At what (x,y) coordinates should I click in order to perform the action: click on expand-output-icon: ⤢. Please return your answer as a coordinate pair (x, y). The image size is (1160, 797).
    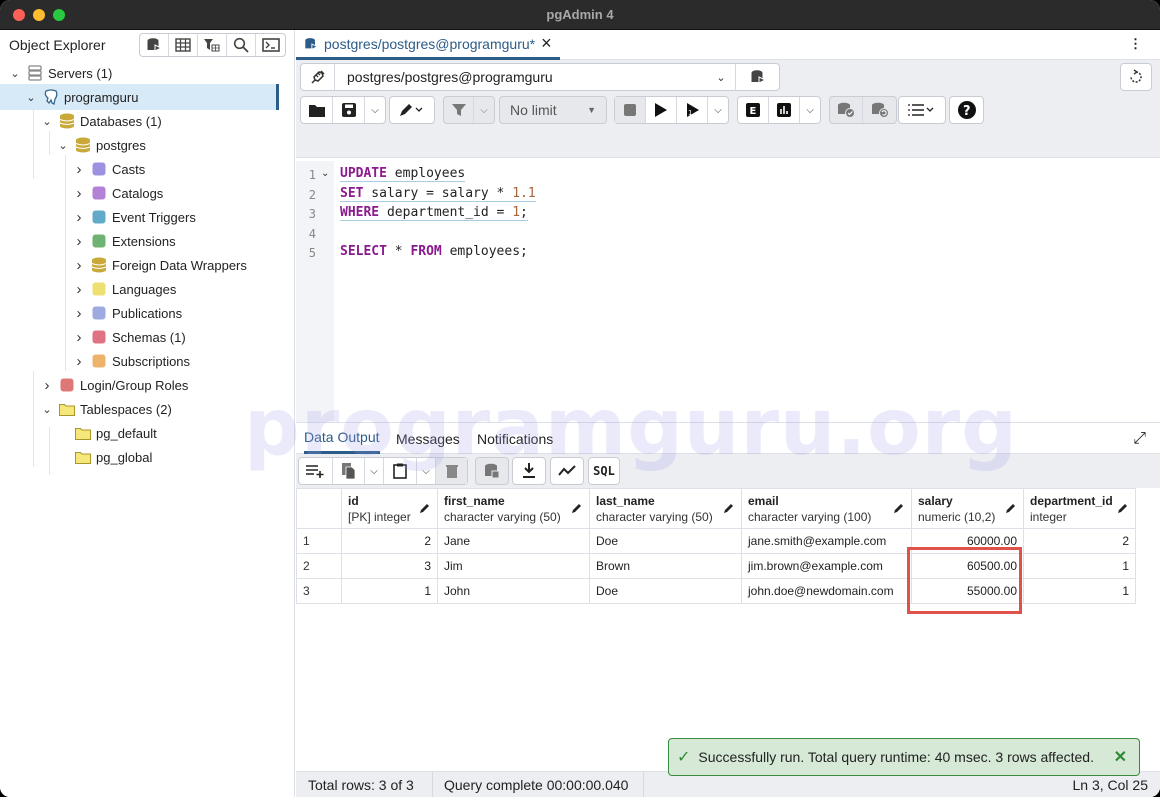
    Looking at the image, I should click on (1139, 439).